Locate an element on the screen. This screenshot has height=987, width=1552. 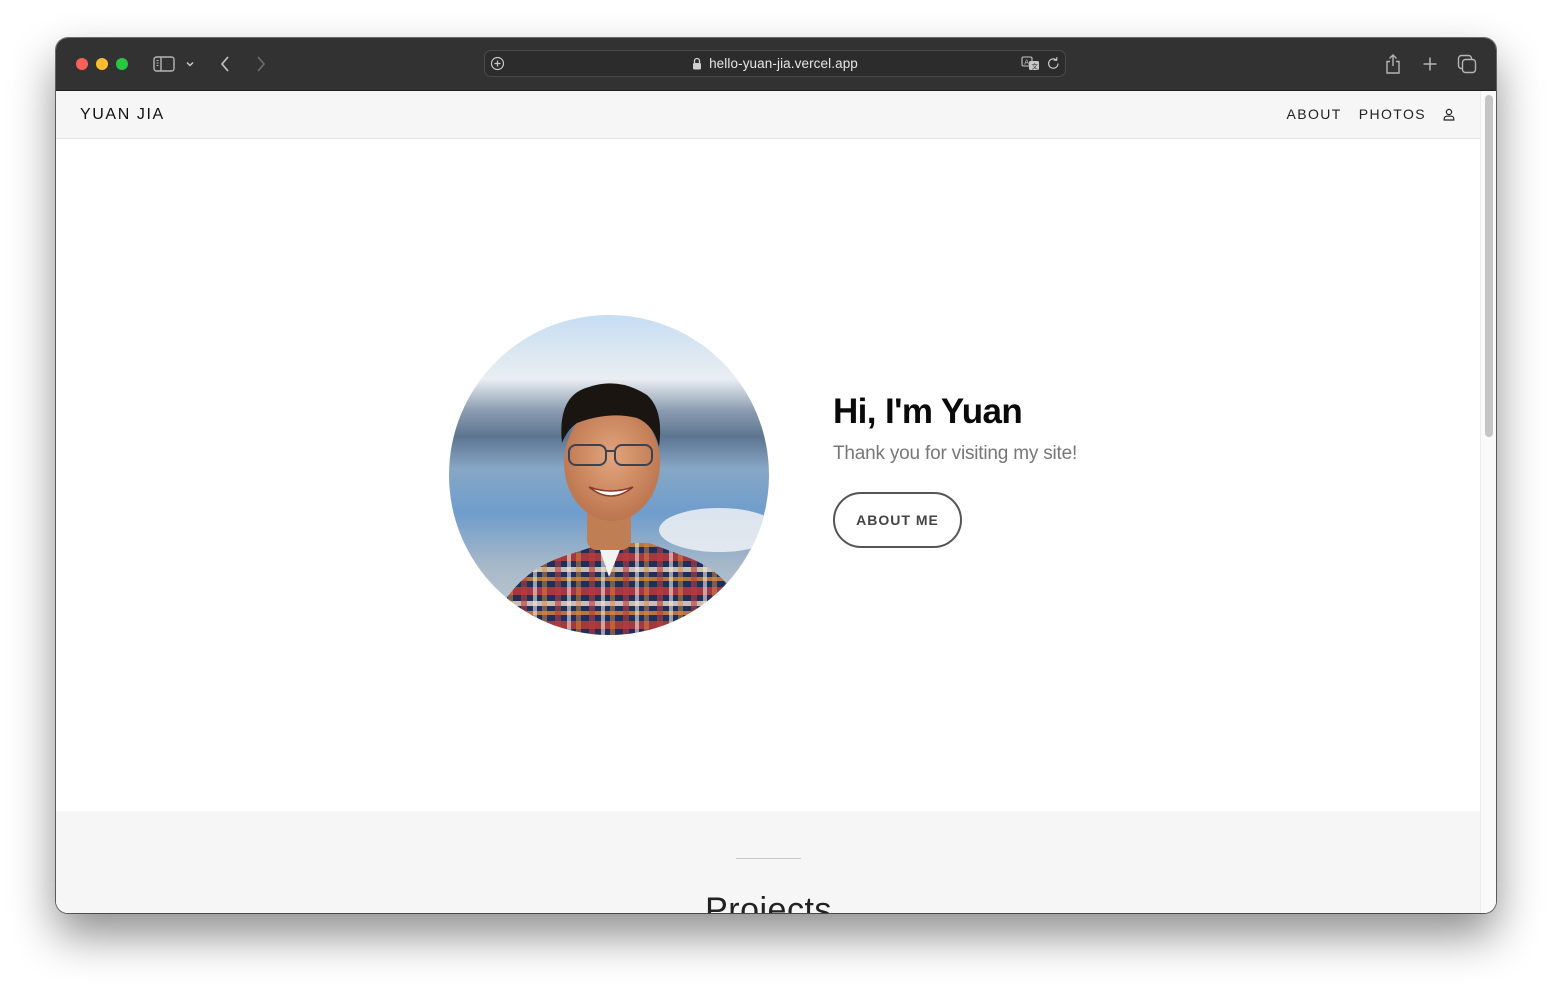
chevron-right-icon is located at coordinates (261, 64).